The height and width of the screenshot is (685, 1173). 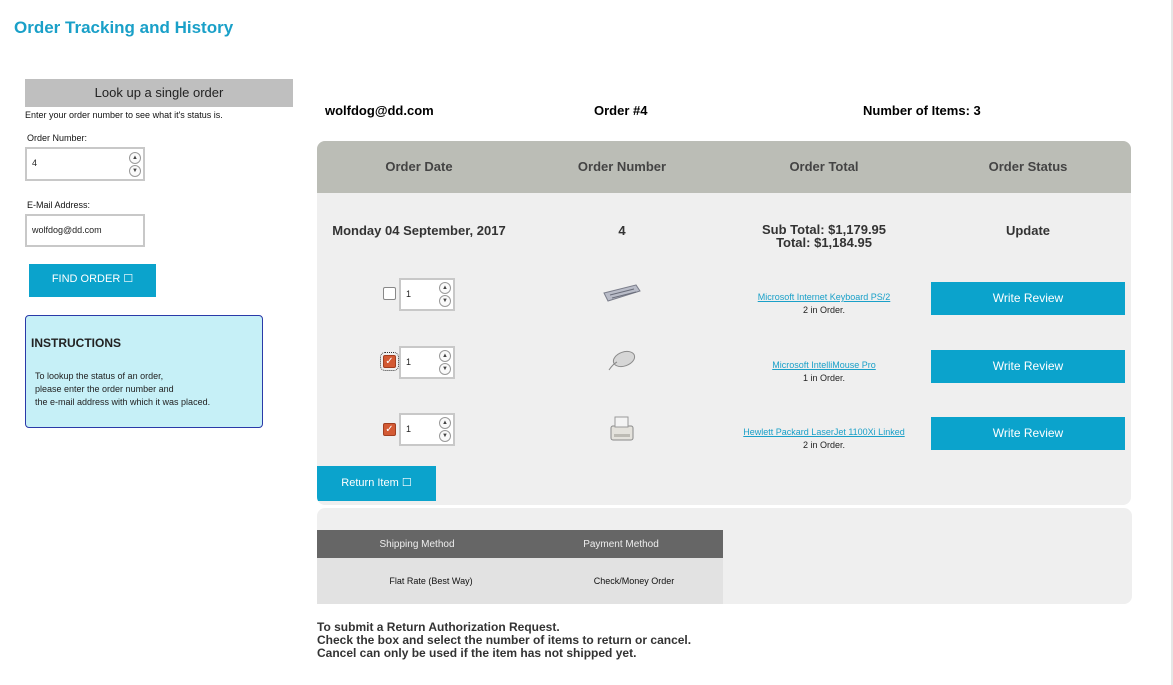 I want to click on order-number-label: Order Number:, so click(x=57, y=138).